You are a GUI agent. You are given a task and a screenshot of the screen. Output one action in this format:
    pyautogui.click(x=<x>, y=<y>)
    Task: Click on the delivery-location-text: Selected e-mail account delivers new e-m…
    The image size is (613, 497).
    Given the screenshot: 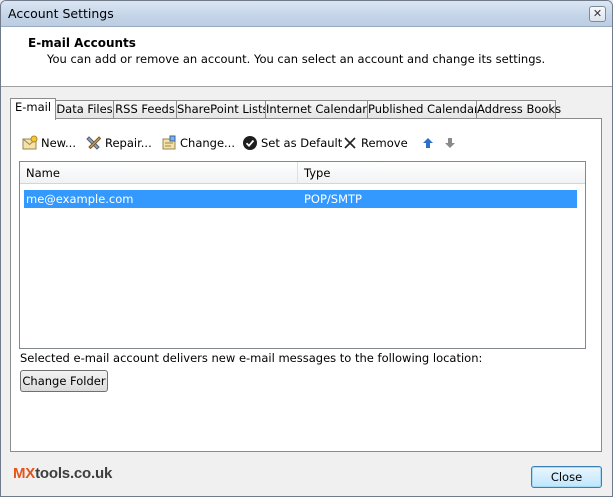 What is the action you would take?
    pyautogui.click(x=251, y=358)
    